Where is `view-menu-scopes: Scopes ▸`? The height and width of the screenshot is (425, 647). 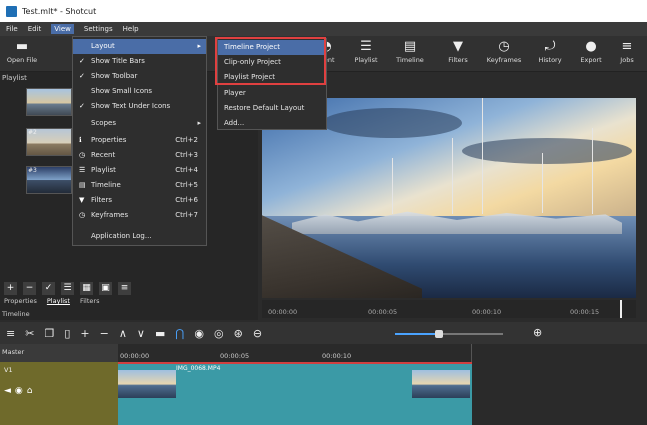
view-menu-scopes: Scopes ▸ is located at coordinates (139, 123).